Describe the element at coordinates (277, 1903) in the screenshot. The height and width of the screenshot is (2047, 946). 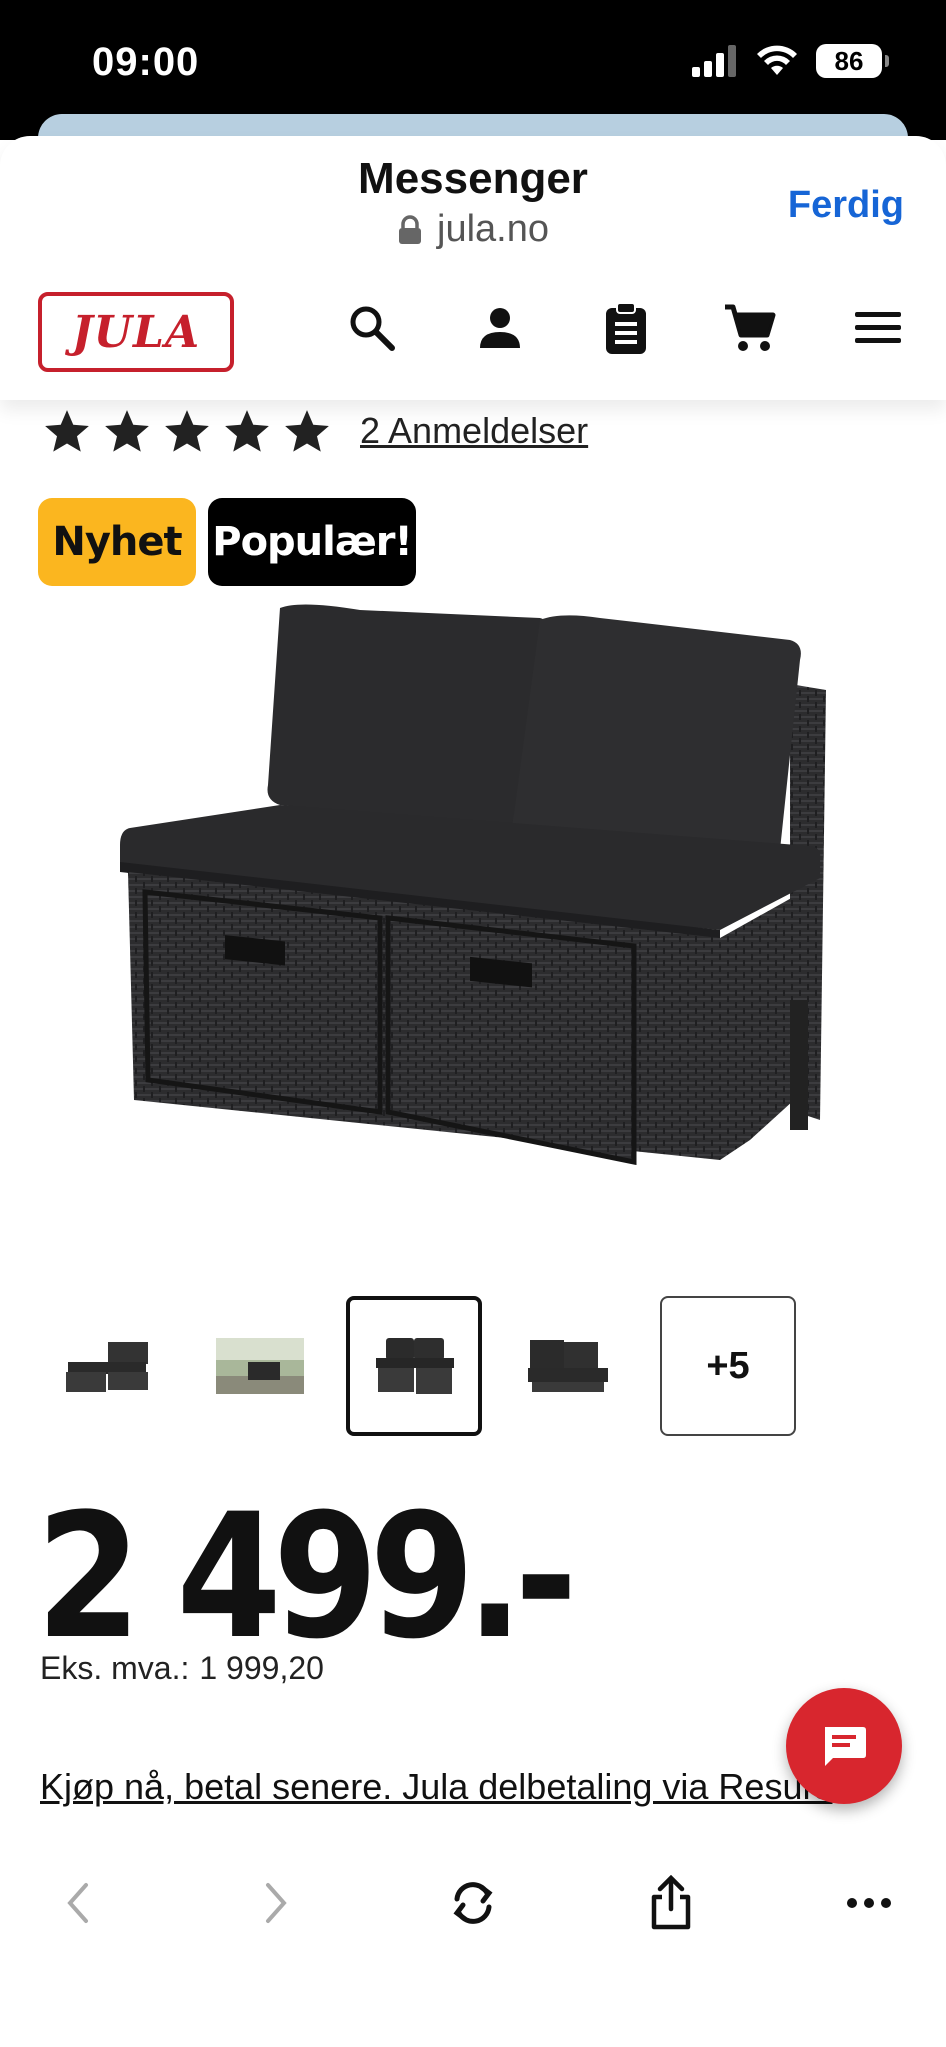
I see `forward-icon` at that location.